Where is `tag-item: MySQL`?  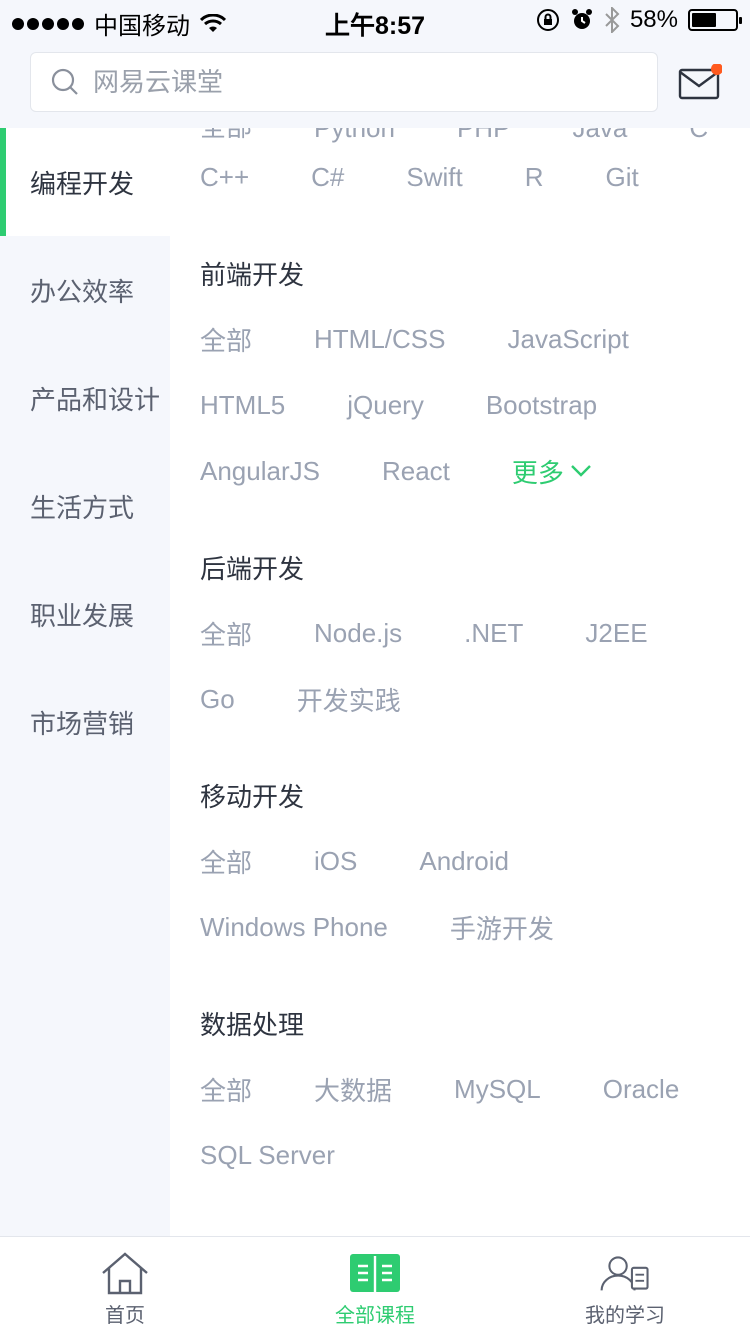
tag-item: MySQL is located at coordinates (497, 1089).